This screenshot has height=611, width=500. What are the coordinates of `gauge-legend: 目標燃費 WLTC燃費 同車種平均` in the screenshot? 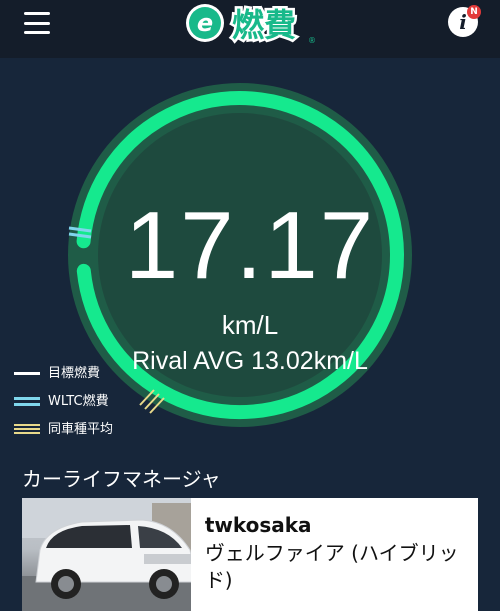 It's located at (63, 402).